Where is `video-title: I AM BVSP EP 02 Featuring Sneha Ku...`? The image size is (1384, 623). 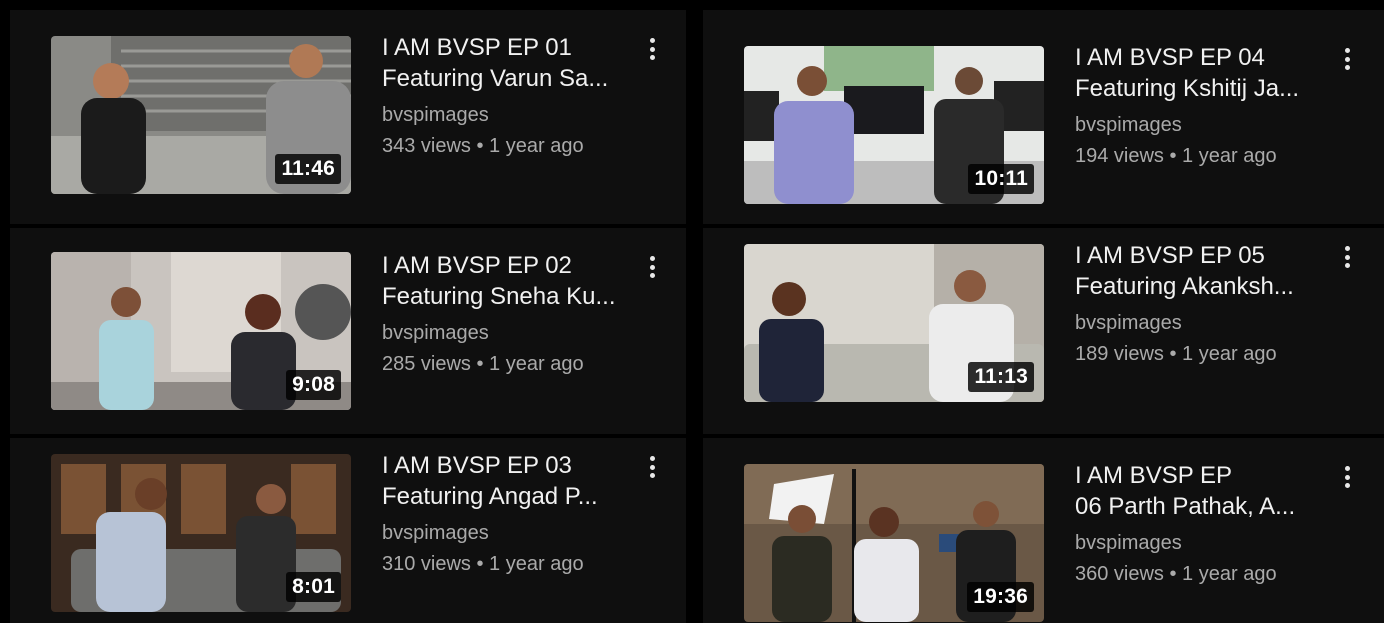
video-title: I AM BVSP EP 02 Featuring Sneha Ku... is located at coordinates (507, 281).